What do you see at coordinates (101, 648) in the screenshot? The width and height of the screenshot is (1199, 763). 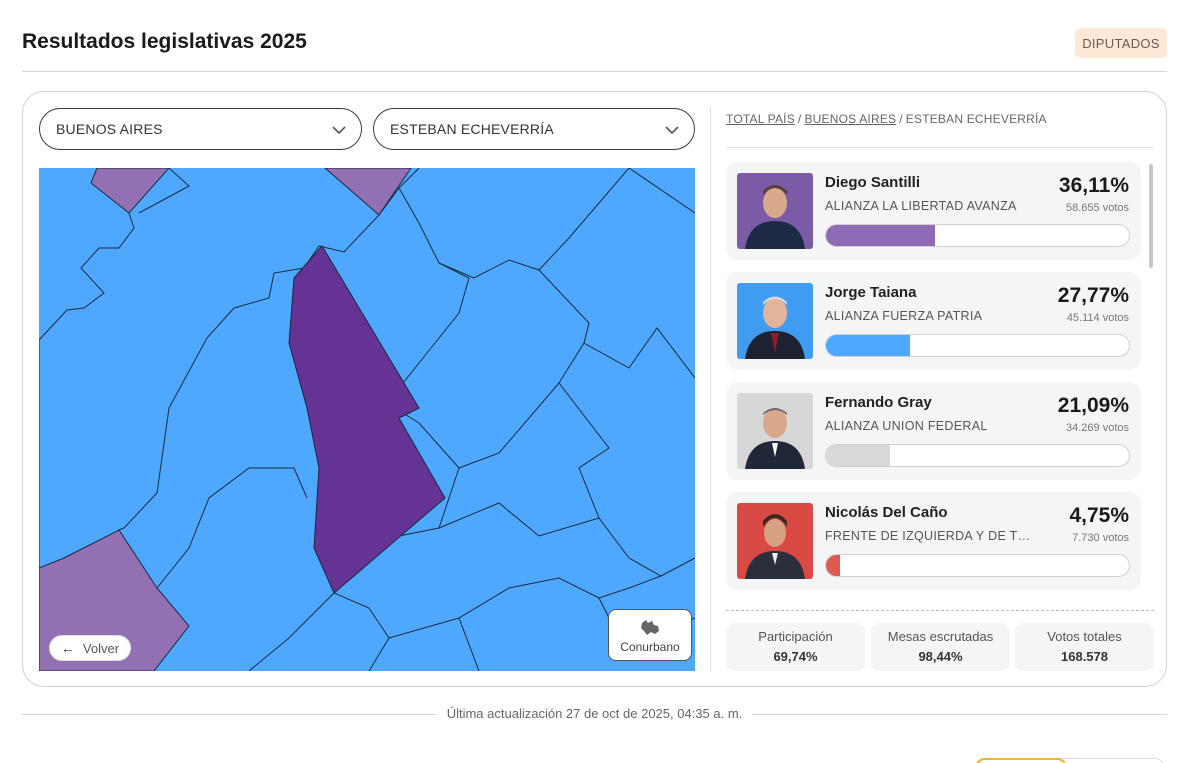 I see `back-button-label: Volver` at bounding box center [101, 648].